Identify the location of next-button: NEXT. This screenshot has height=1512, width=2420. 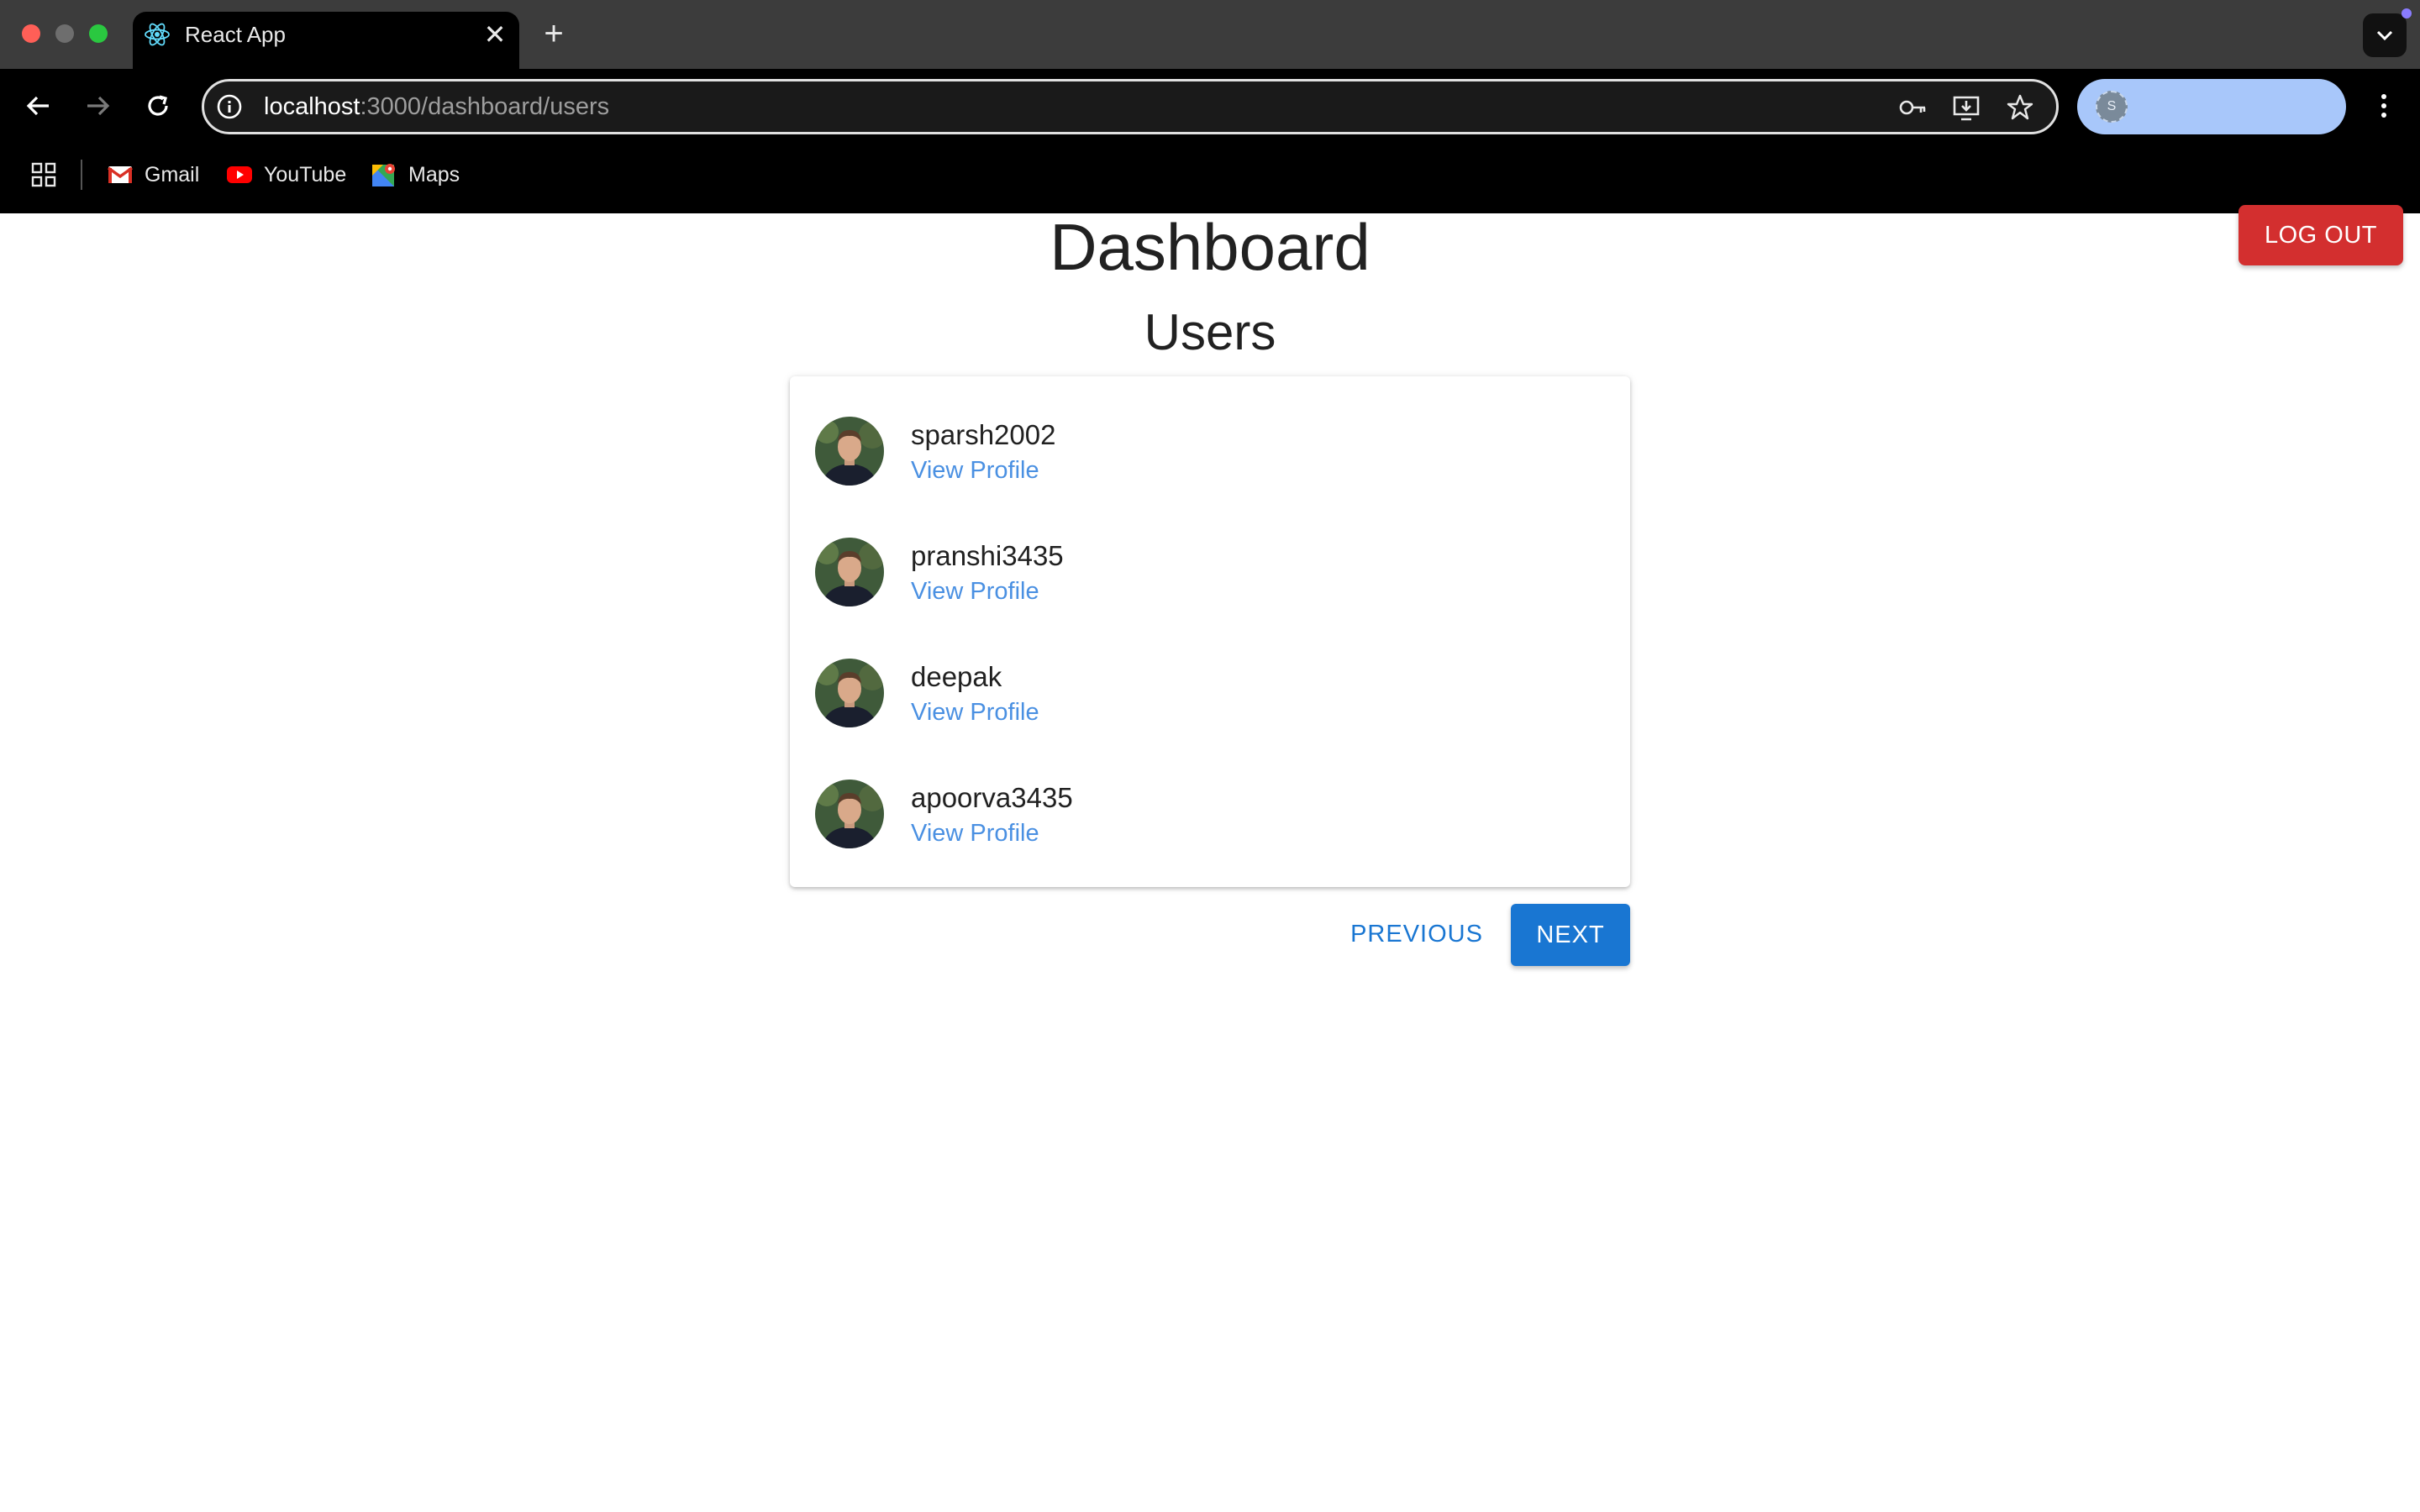
(1570, 935).